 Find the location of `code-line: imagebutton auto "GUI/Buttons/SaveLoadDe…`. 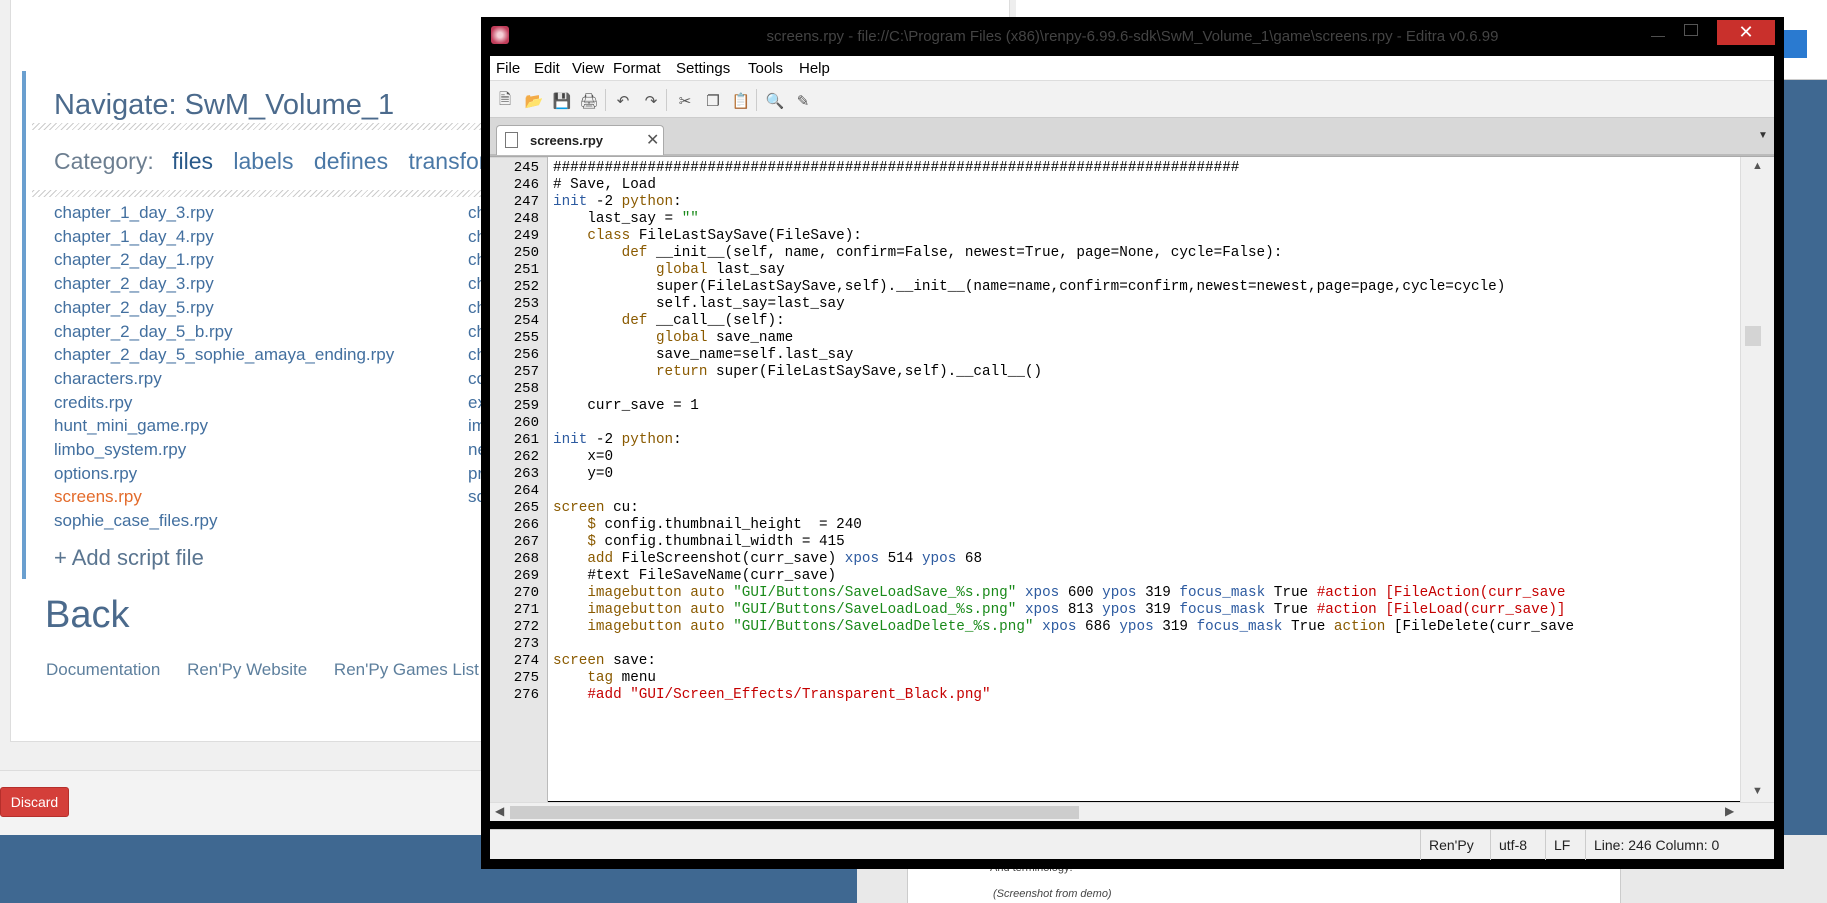

code-line: imagebutton auto "GUI/Buttons/SaveLoadDe… is located at coordinates (1081, 627).